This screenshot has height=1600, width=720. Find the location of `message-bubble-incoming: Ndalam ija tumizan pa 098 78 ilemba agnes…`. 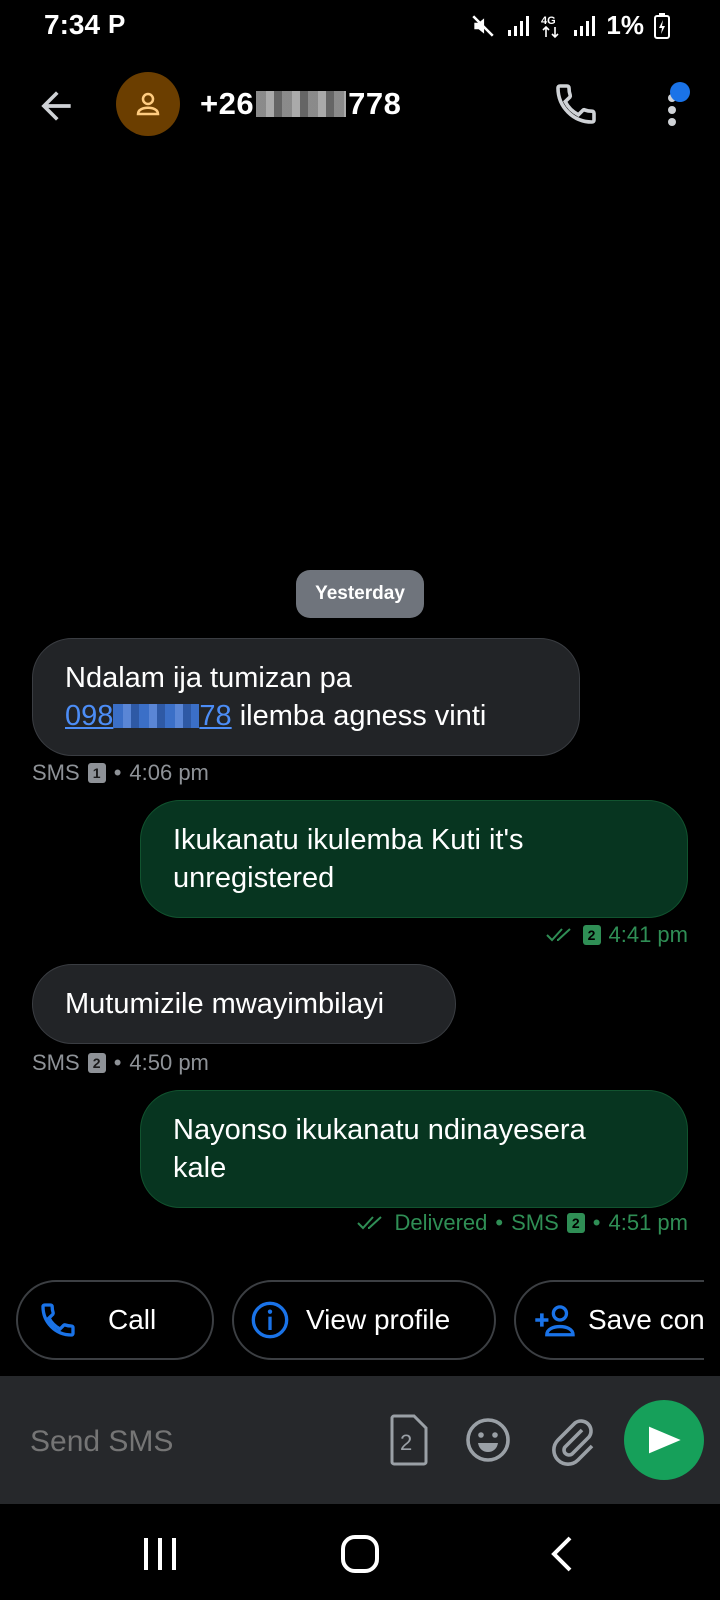

message-bubble-incoming: Ndalam ija tumizan pa 098 78 ilemba agnes… is located at coordinates (306, 697).